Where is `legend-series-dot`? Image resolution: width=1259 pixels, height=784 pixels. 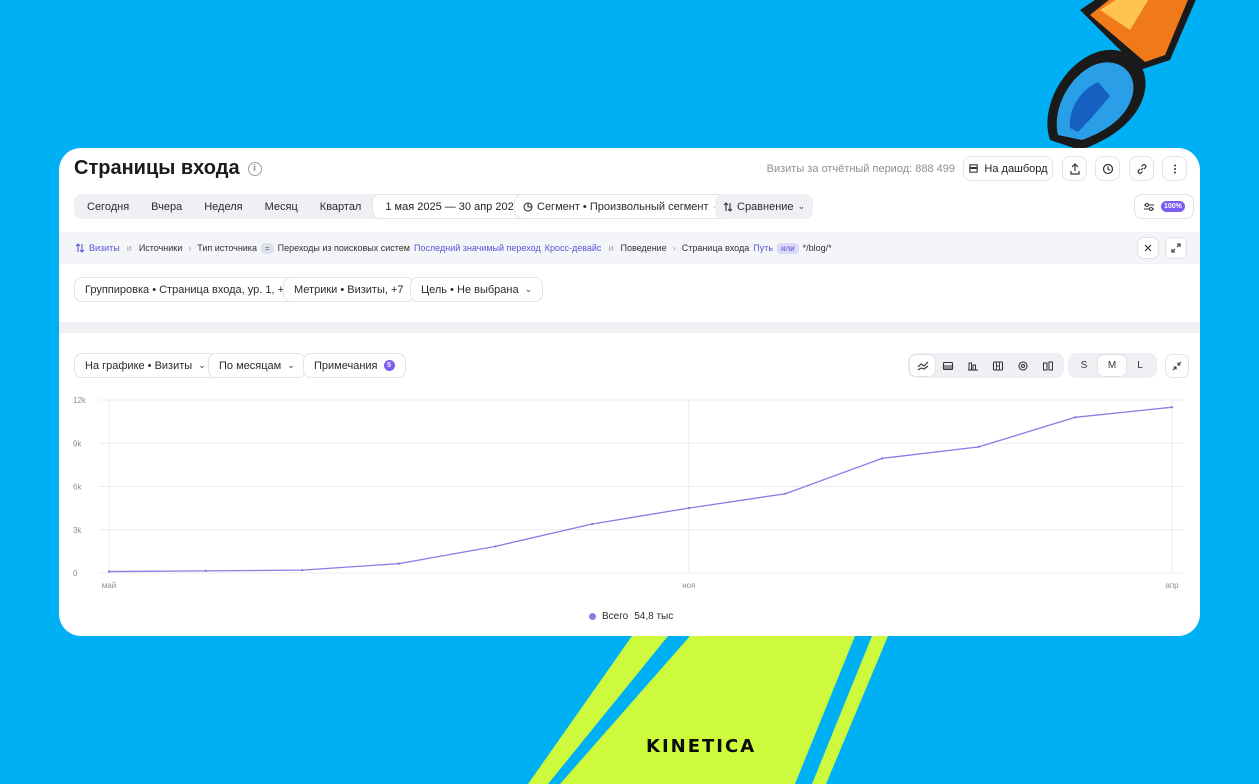
legend-series-dot is located at coordinates (592, 616).